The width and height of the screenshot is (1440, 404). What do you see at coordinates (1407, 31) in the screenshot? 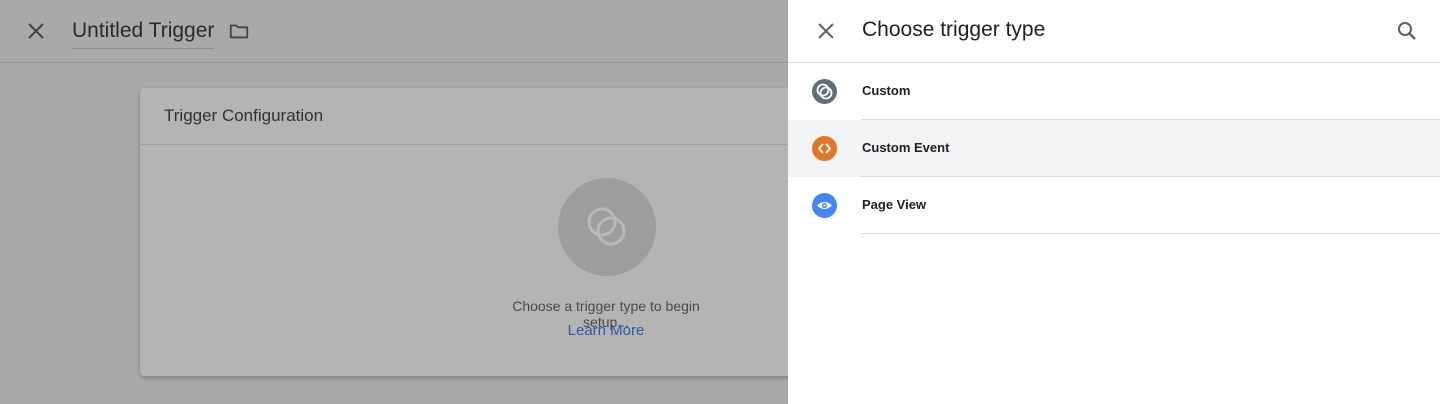
I see `search-icon` at bounding box center [1407, 31].